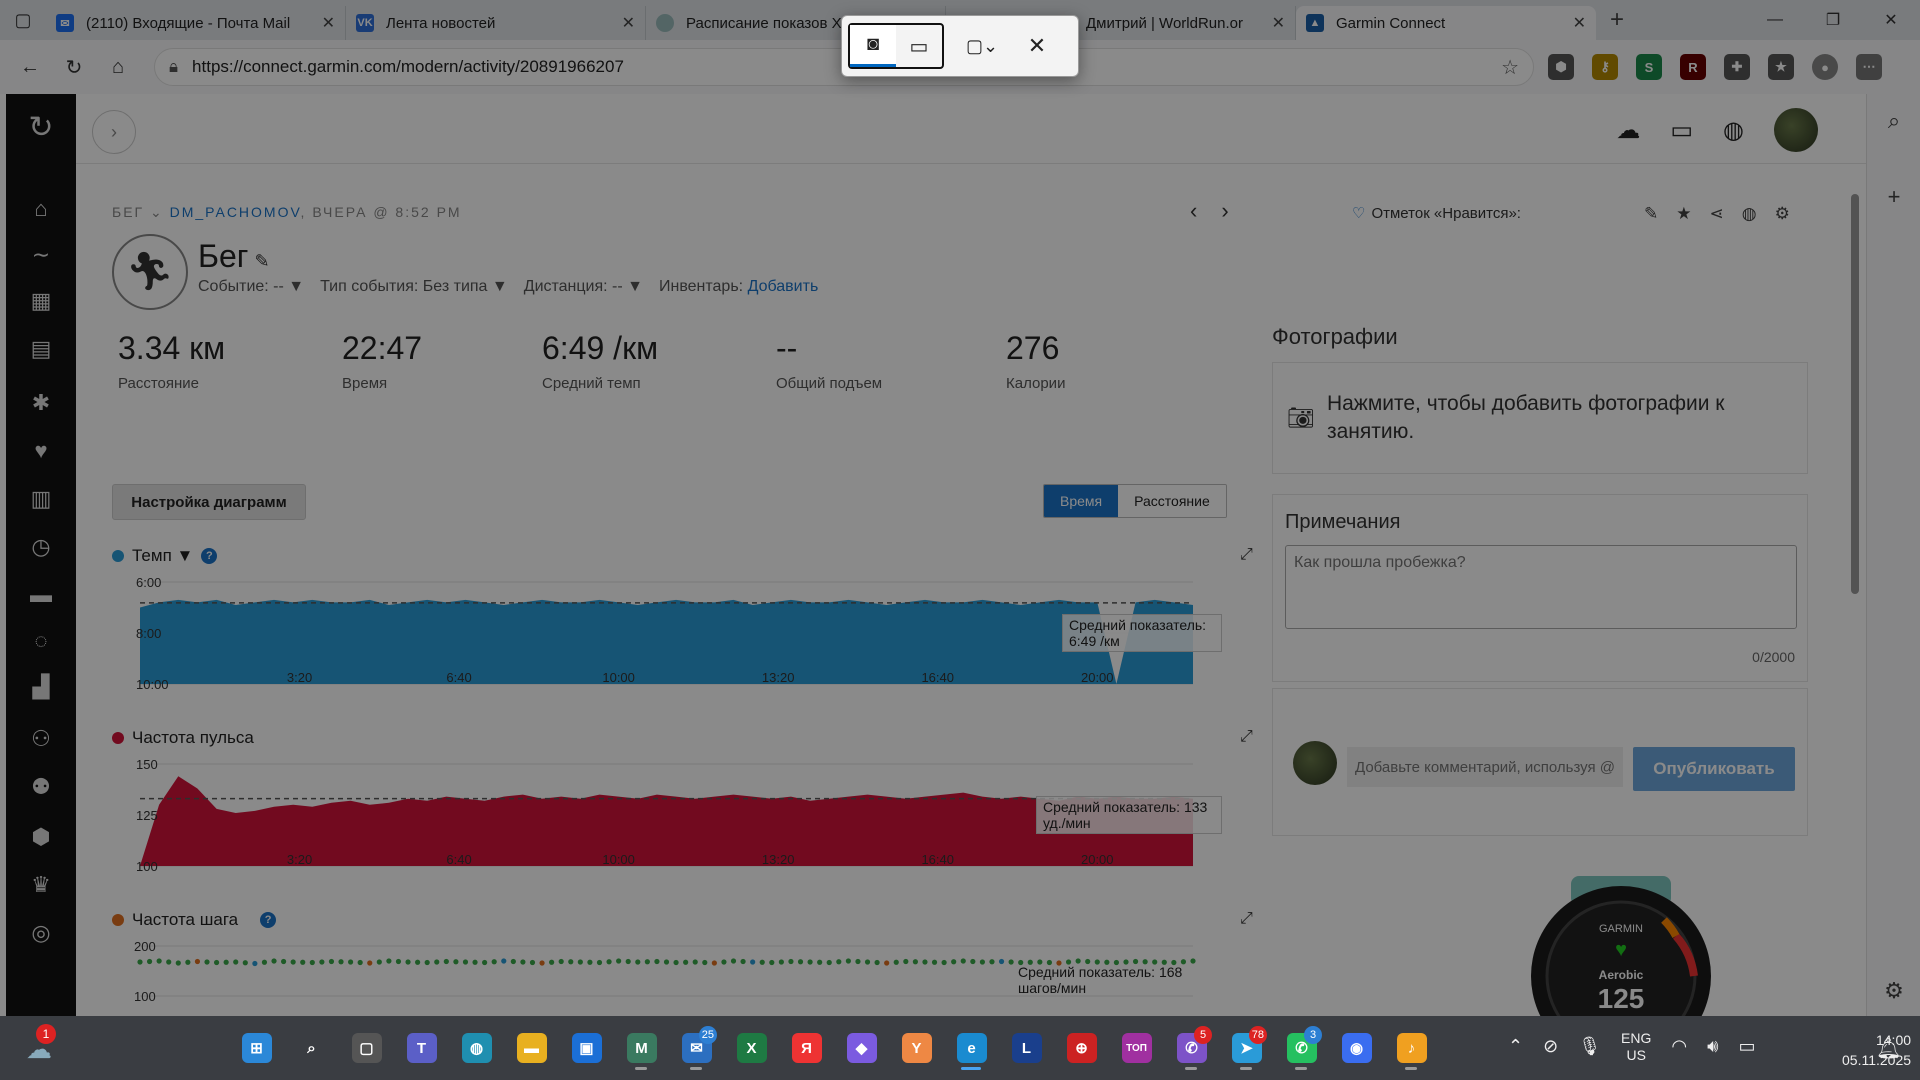 The height and width of the screenshot is (1080, 1920). What do you see at coordinates (185, 920) in the screenshot?
I see `chart-title-text: Частота шага` at bounding box center [185, 920].